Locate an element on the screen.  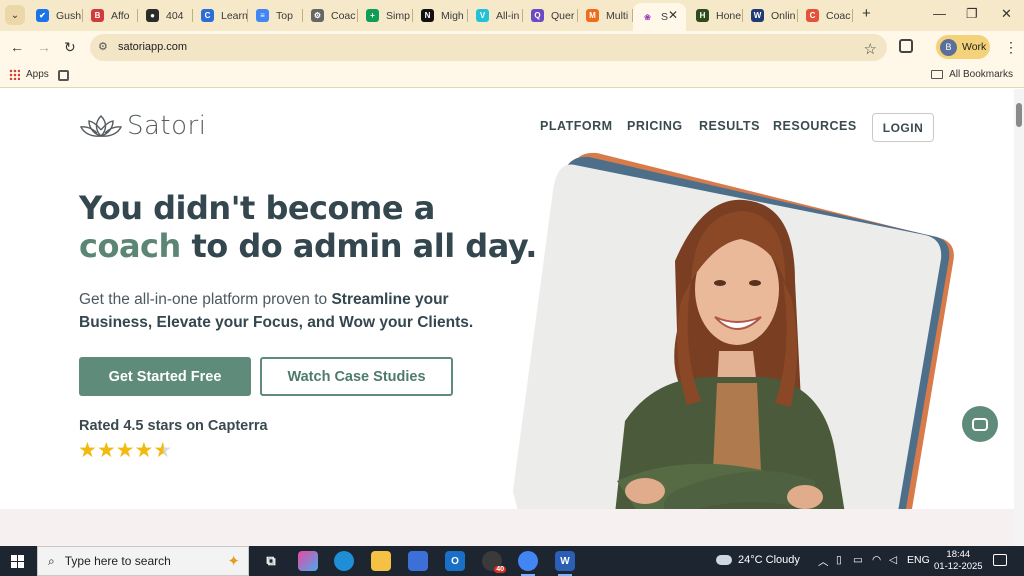
extensions-icon is located at coordinates (906, 46).